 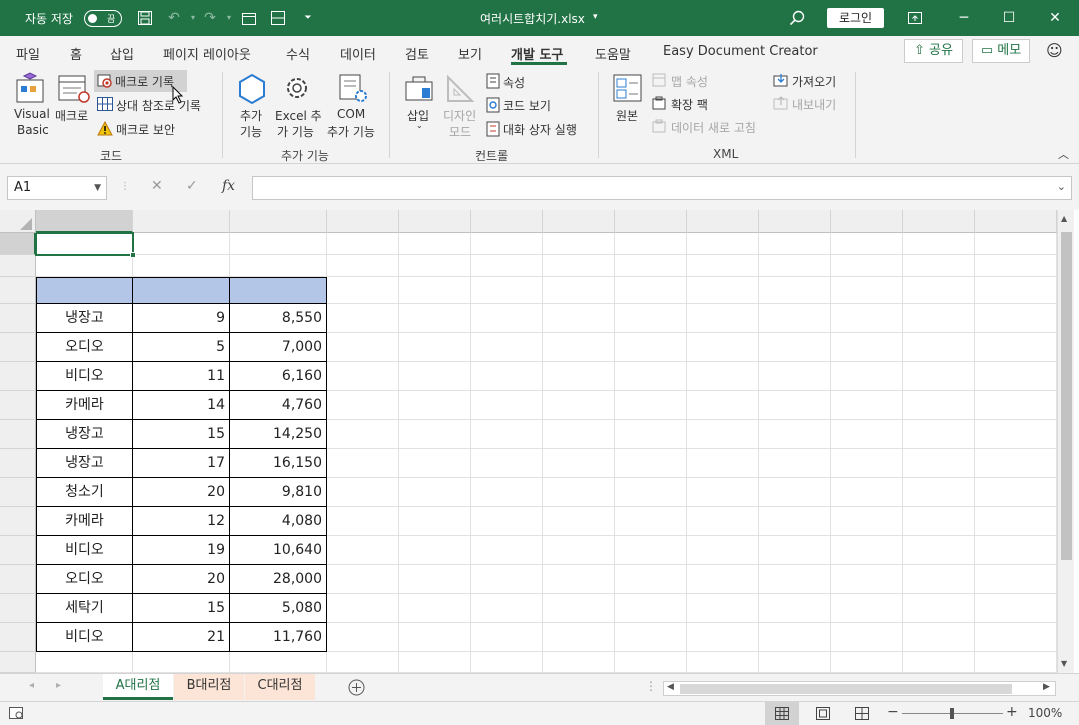 I want to click on refresh-data-button: 데이터 새로 고침, so click(x=713, y=127).